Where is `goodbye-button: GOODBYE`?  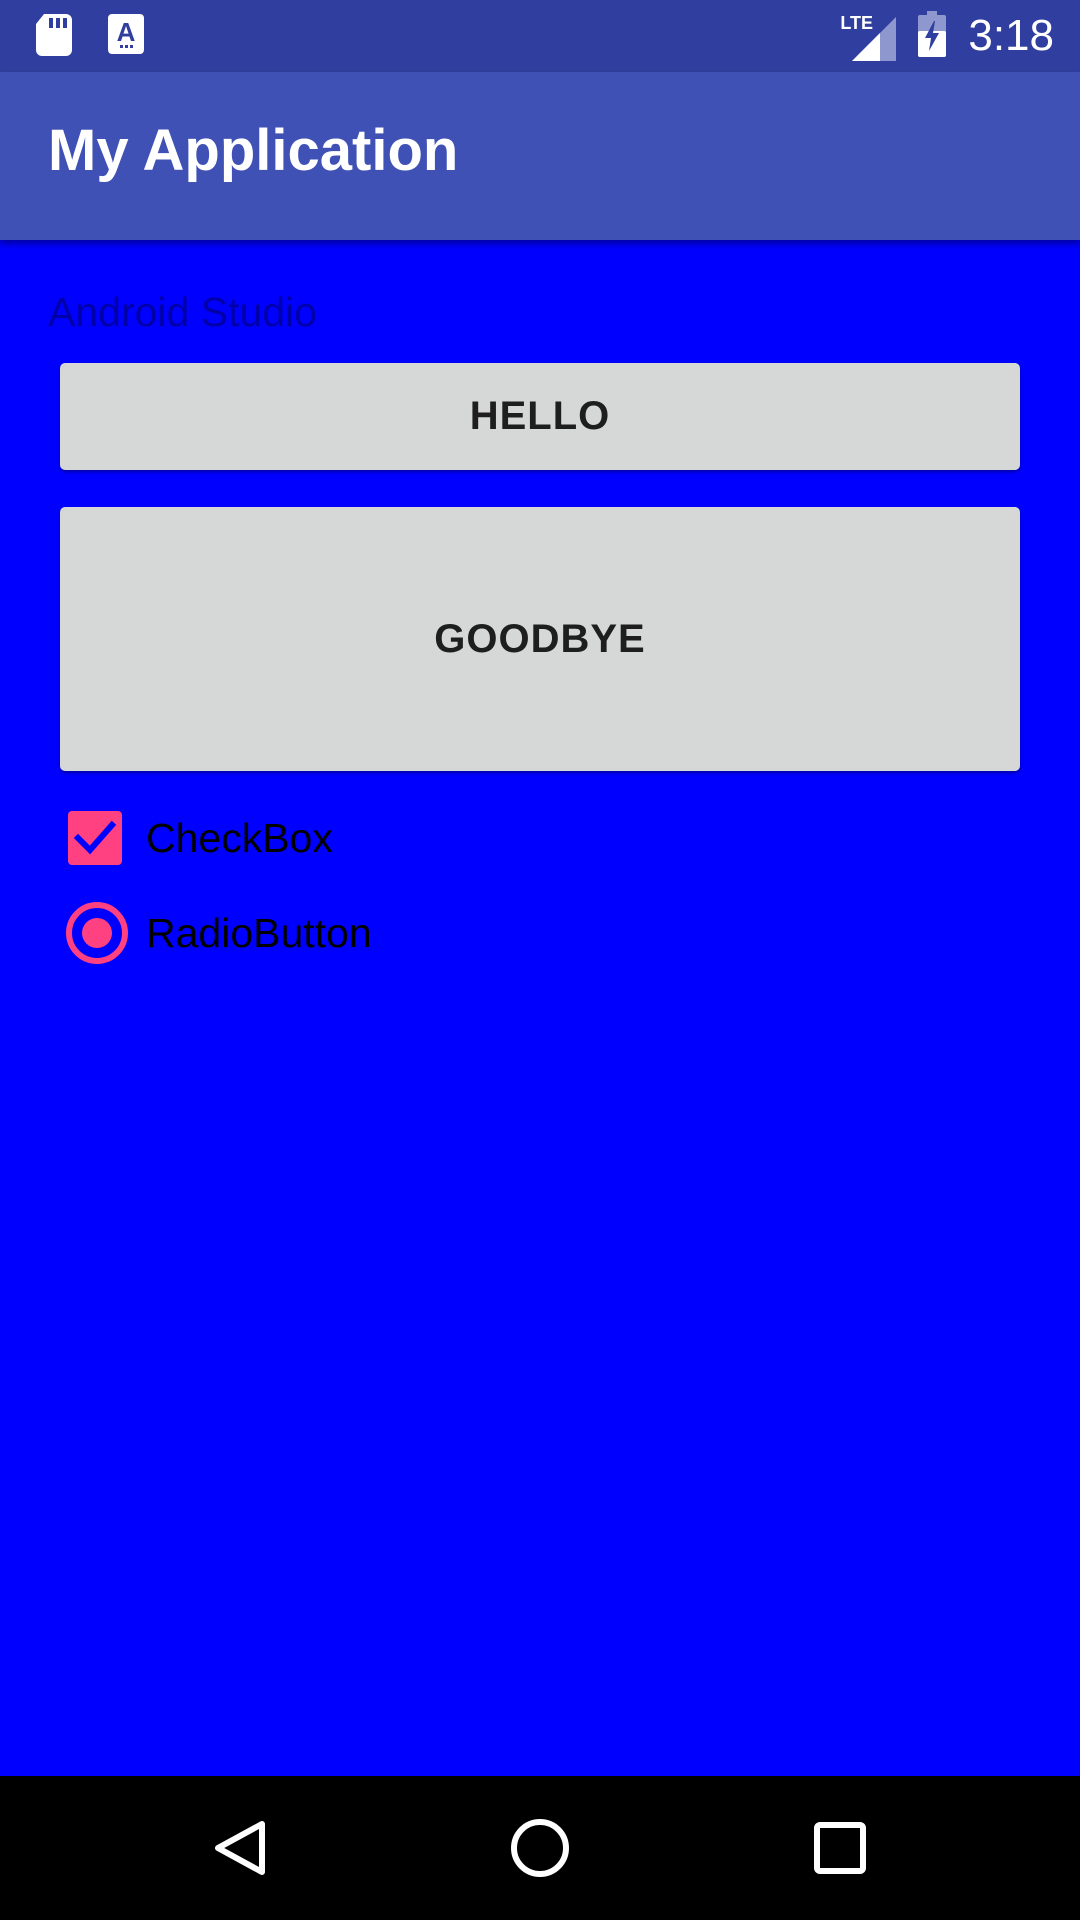
goodbye-button: GOODBYE is located at coordinates (540, 639).